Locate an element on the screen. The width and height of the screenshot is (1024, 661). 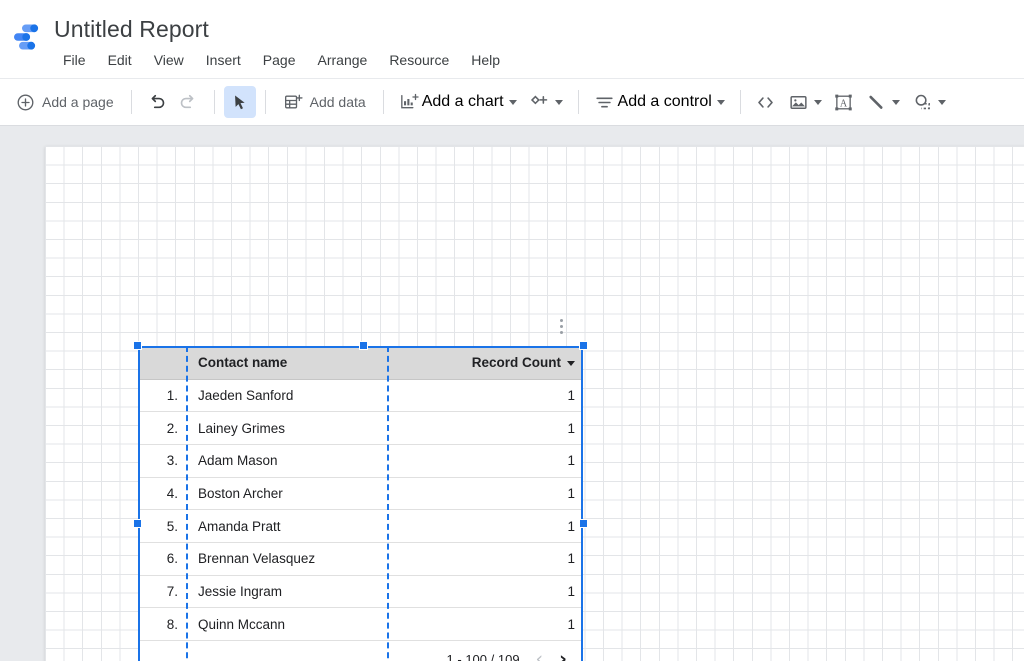
table-row: 6. Brennan Velasquez 1 is located at coordinates (360, 559).